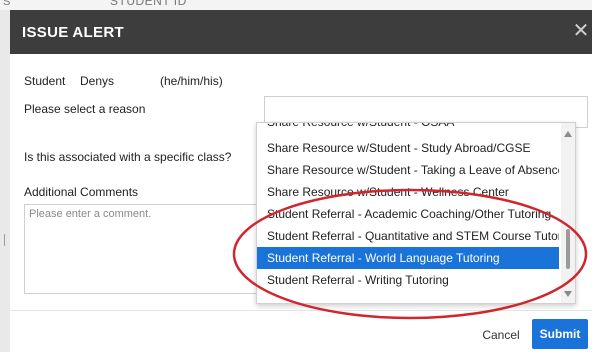 The height and width of the screenshot is (352, 592). I want to click on scroll-up-icon, so click(568, 134).